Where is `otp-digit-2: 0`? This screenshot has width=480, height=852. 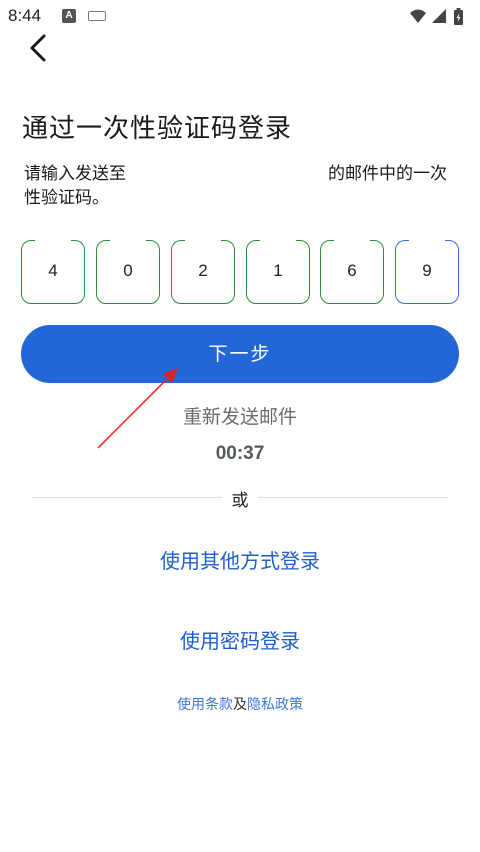
otp-digit-2: 0 is located at coordinates (128, 272).